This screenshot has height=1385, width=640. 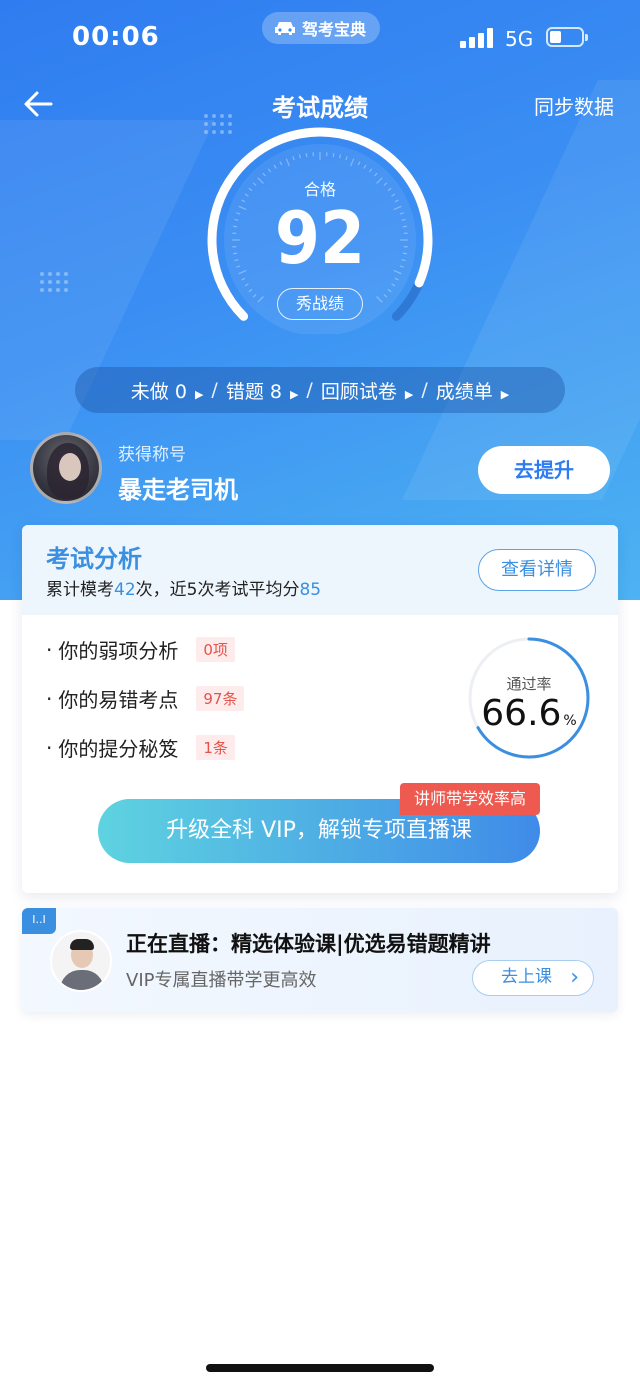 I want to click on car-icon, so click(x=285, y=28).